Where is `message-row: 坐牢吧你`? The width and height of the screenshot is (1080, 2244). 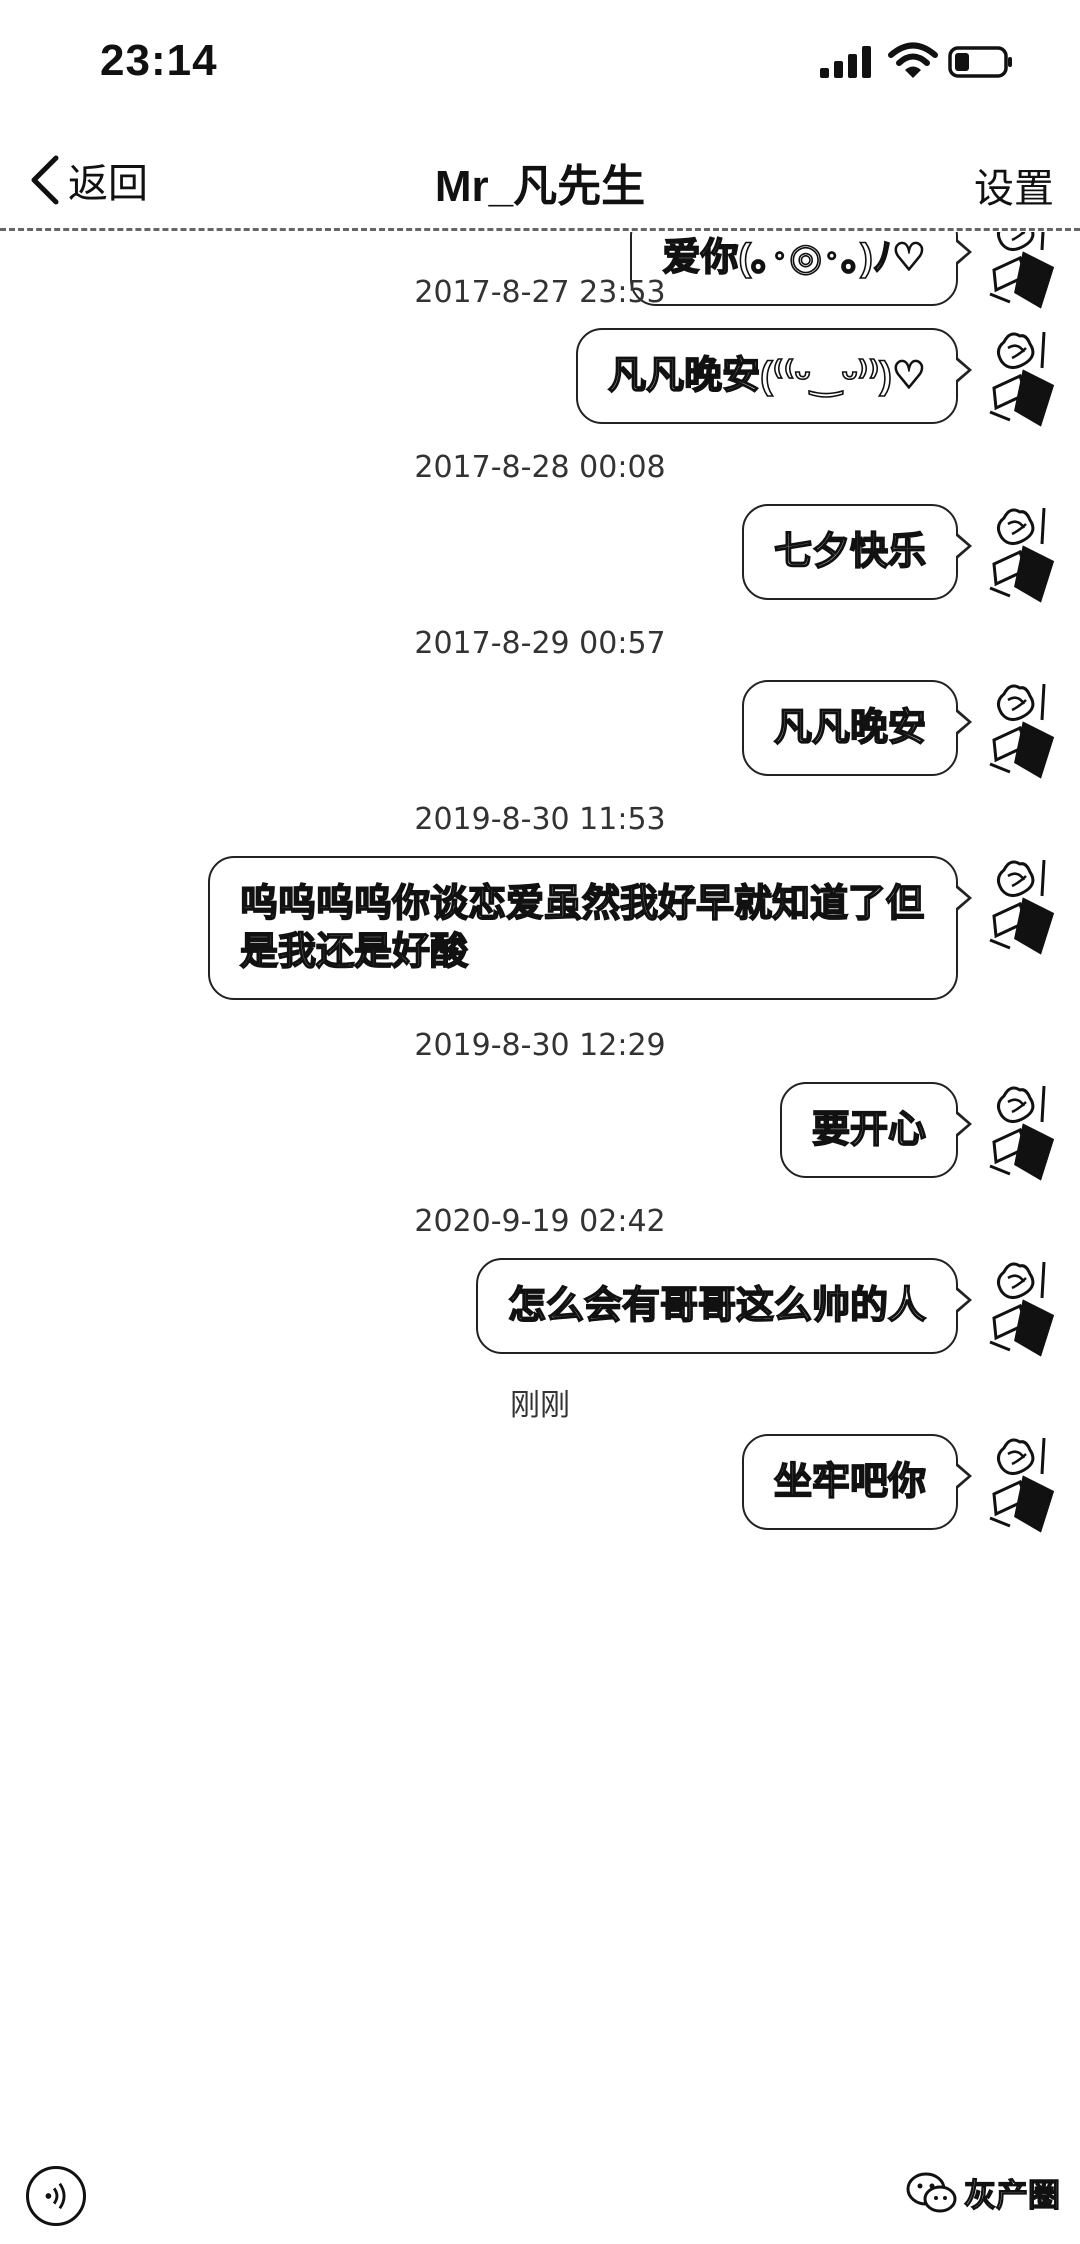 message-row: 坐牢吧你 is located at coordinates (903, 1484).